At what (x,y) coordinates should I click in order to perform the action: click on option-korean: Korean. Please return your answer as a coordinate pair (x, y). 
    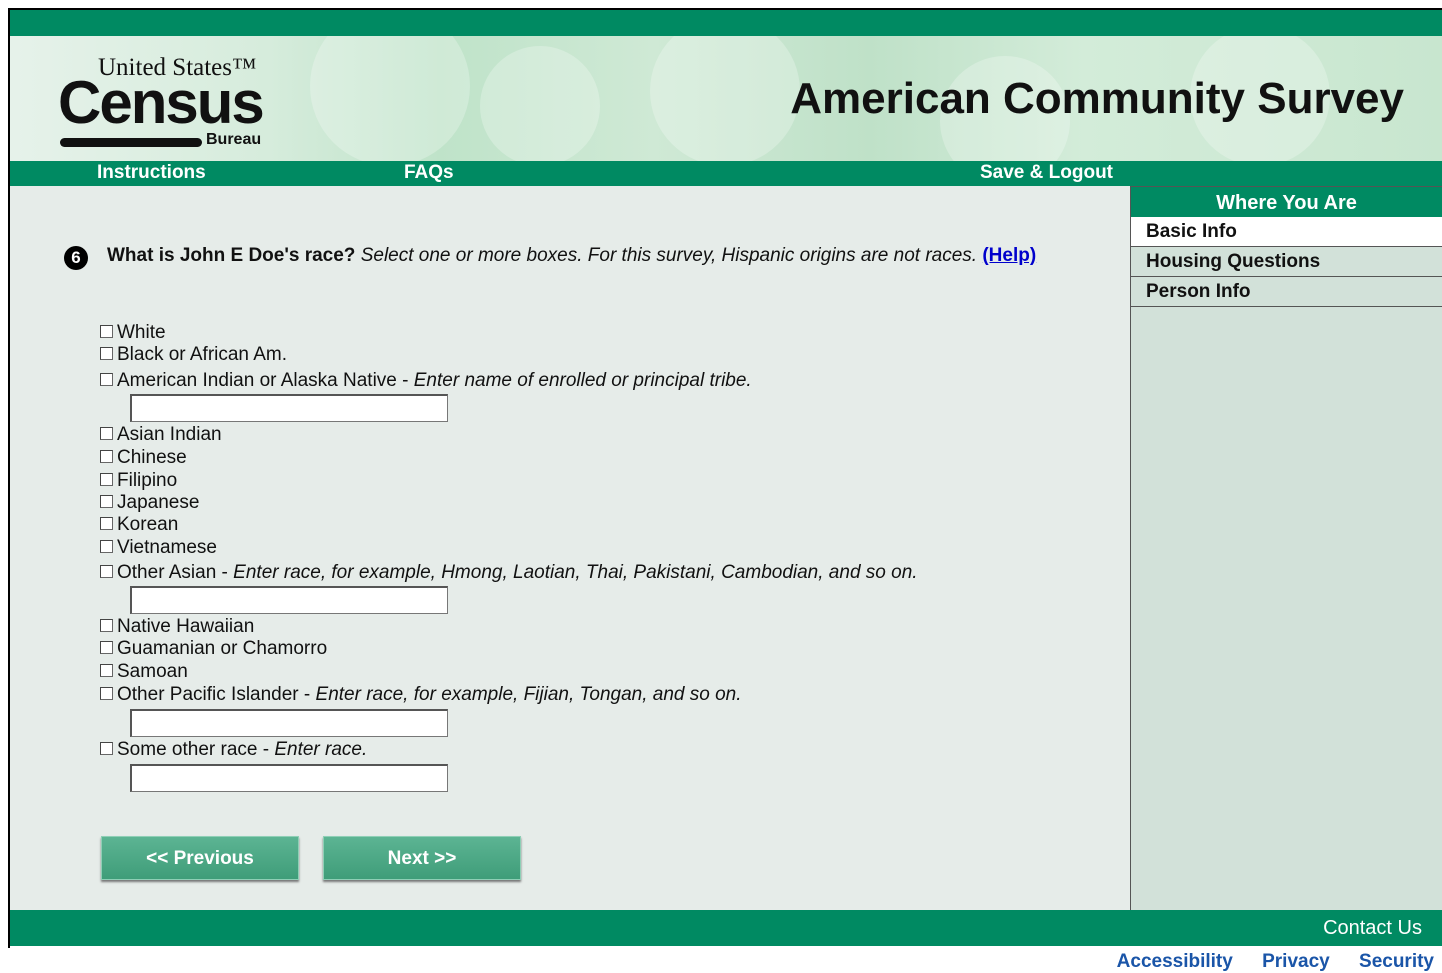
    Looking at the image, I should click on (139, 525).